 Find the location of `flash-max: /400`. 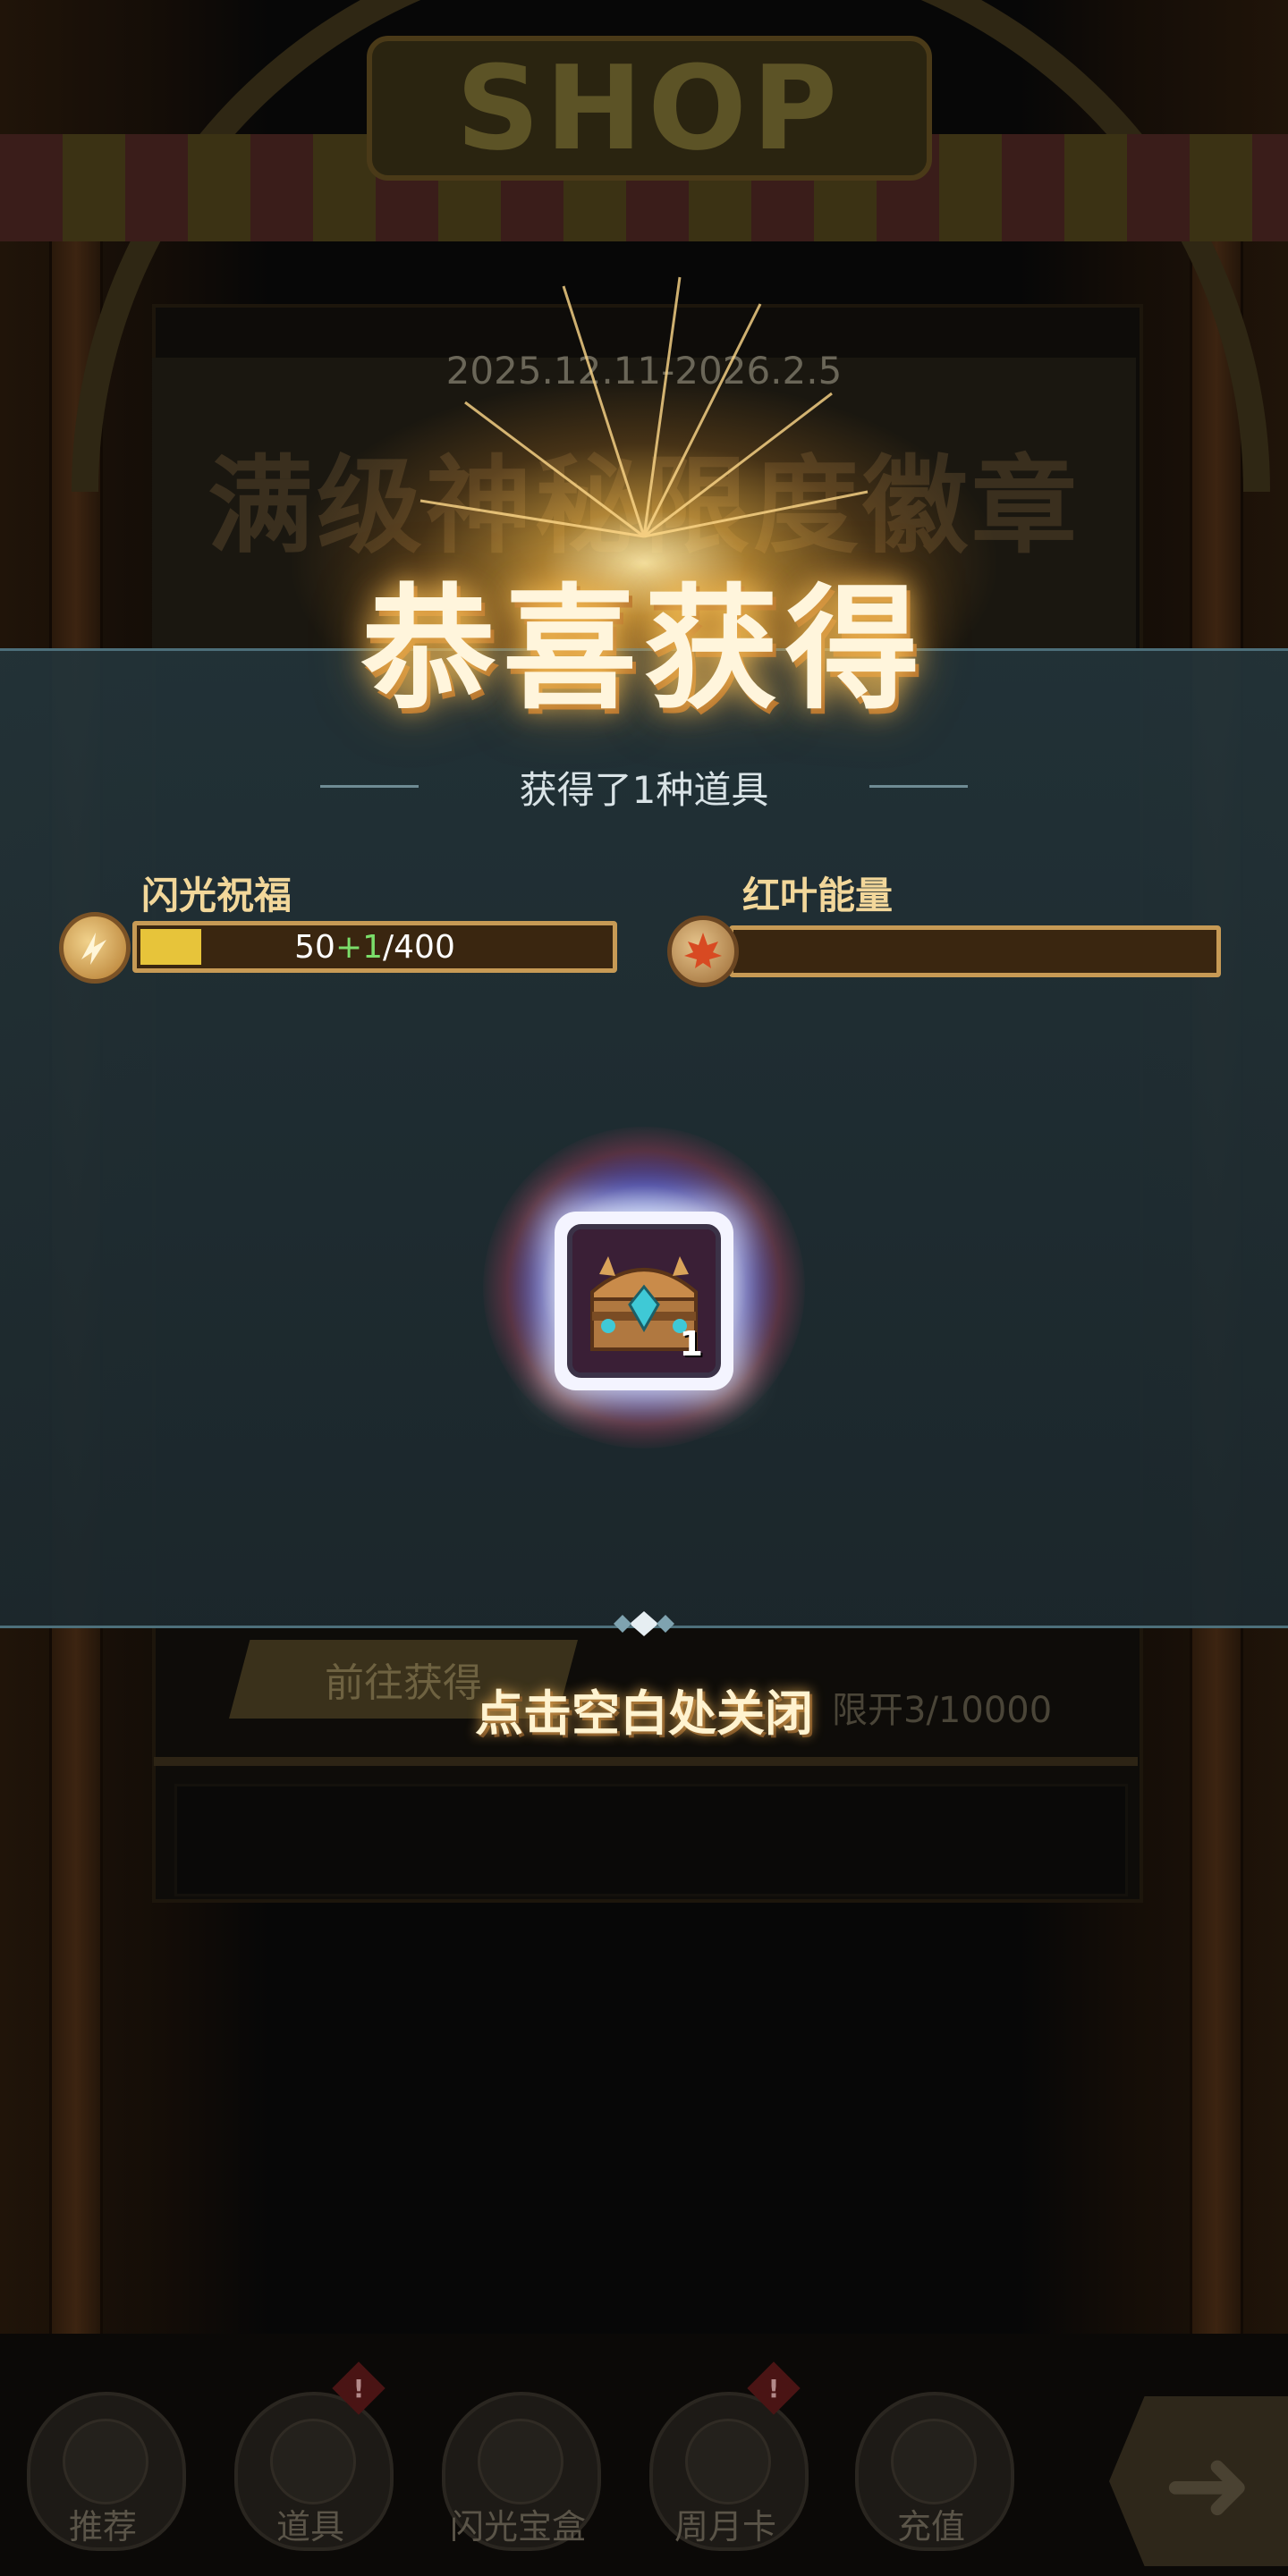

flash-max: /400 is located at coordinates (419, 947).